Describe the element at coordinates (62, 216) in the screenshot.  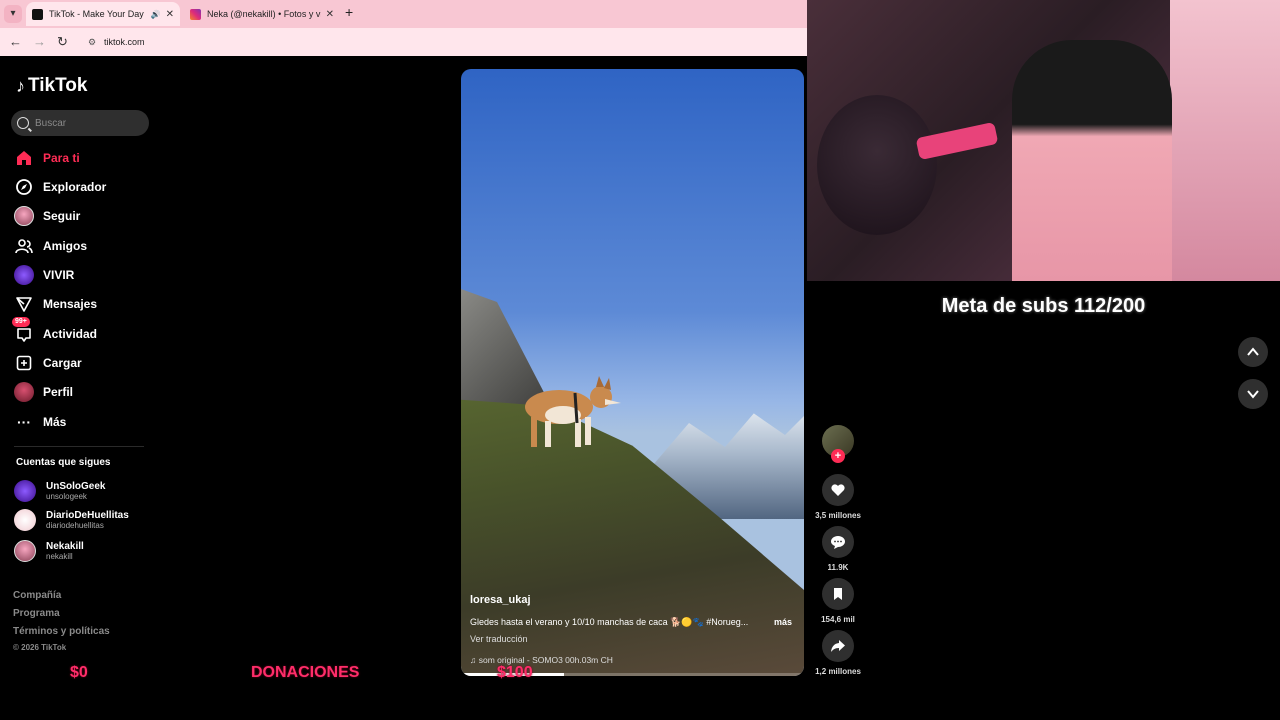
I see `nav-label: Seguir` at that location.